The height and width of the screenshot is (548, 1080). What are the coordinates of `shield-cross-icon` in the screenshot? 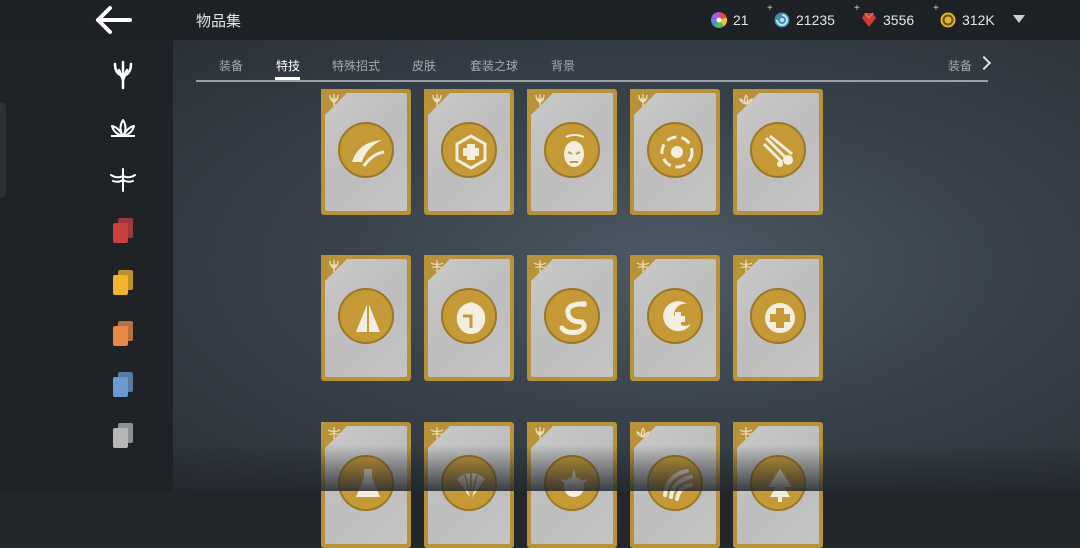 It's located at (471, 152).